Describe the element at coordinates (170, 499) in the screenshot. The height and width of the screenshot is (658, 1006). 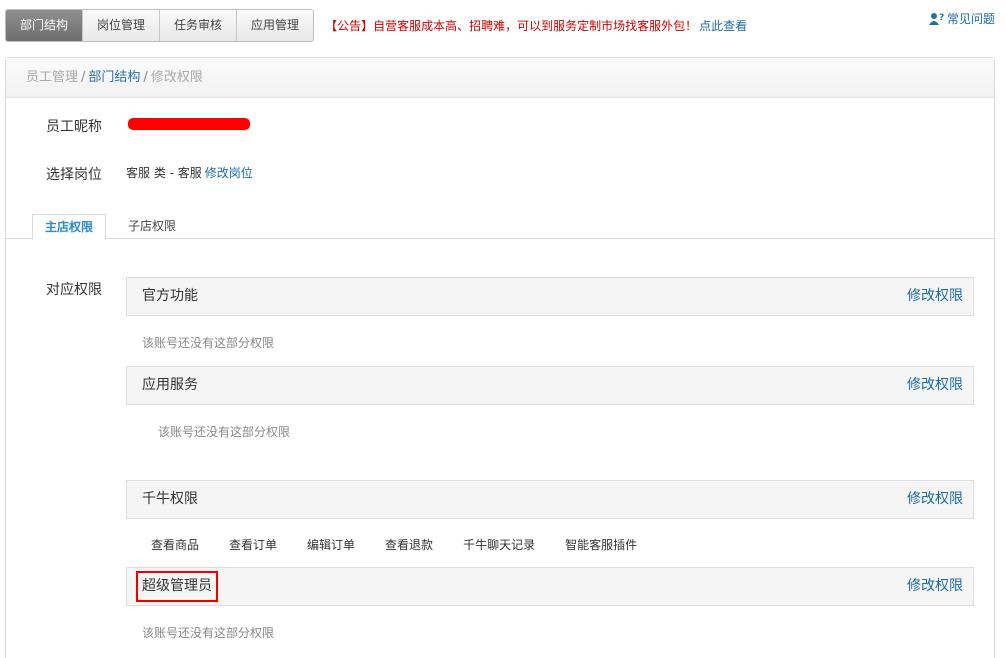
I see `section-title: 千牛权限` at that location.